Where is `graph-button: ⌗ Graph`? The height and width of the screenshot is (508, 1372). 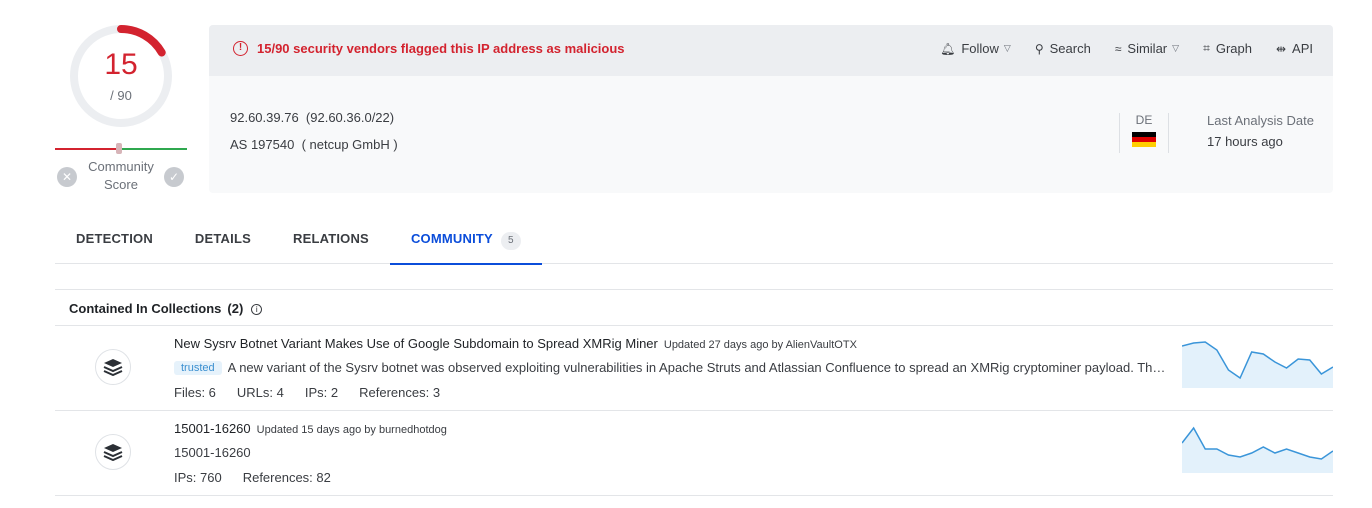 graph-button: ⌗ Graph is located at coordinates (1227, 48).